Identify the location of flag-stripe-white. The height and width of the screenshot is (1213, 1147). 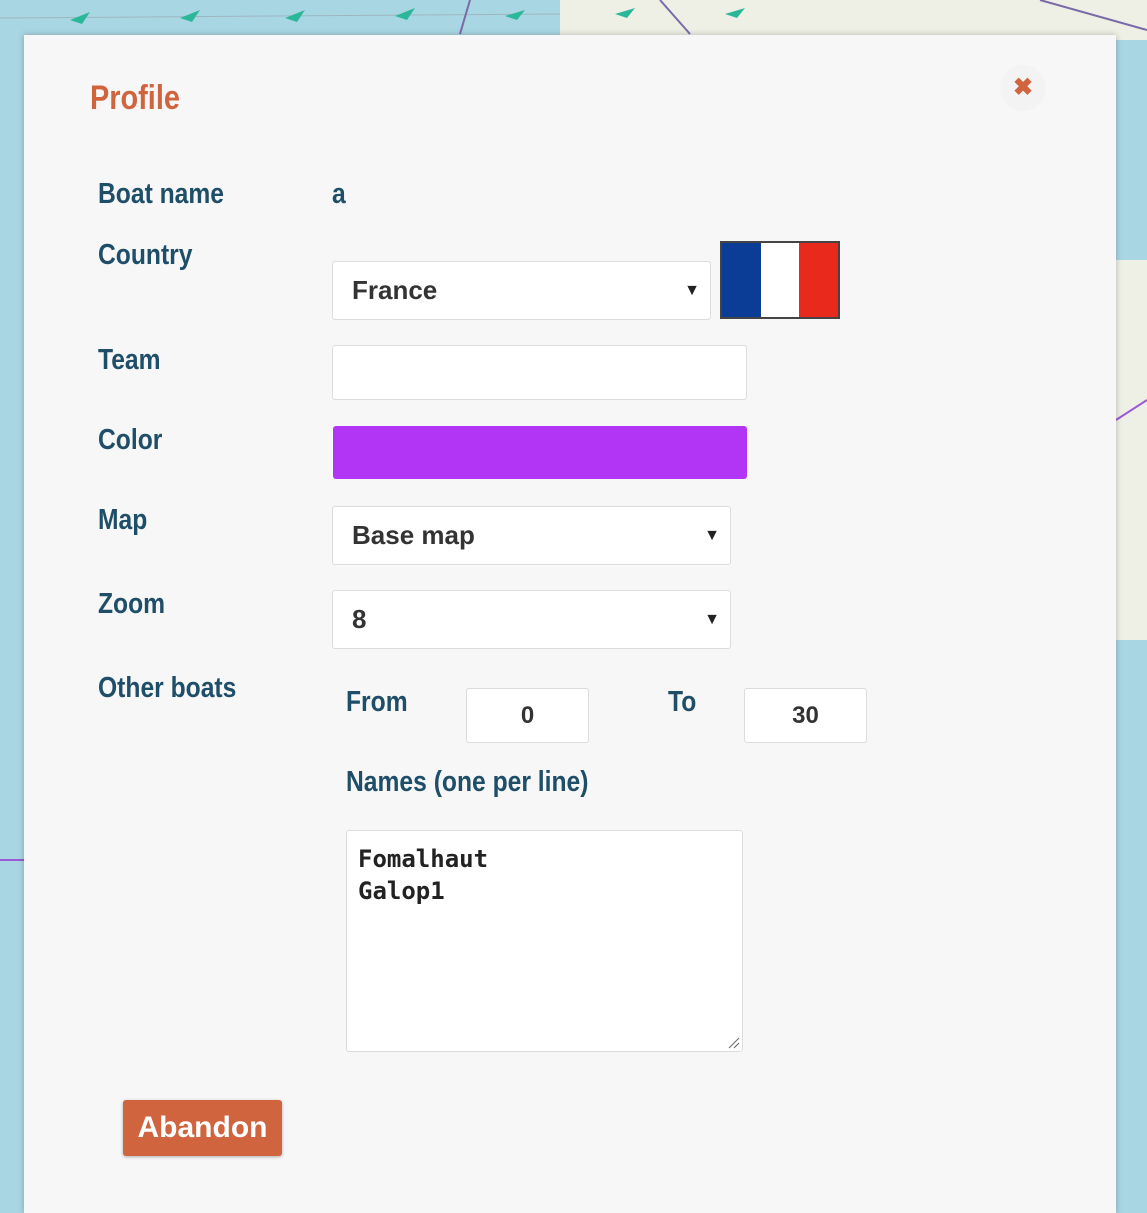
(780, 280).